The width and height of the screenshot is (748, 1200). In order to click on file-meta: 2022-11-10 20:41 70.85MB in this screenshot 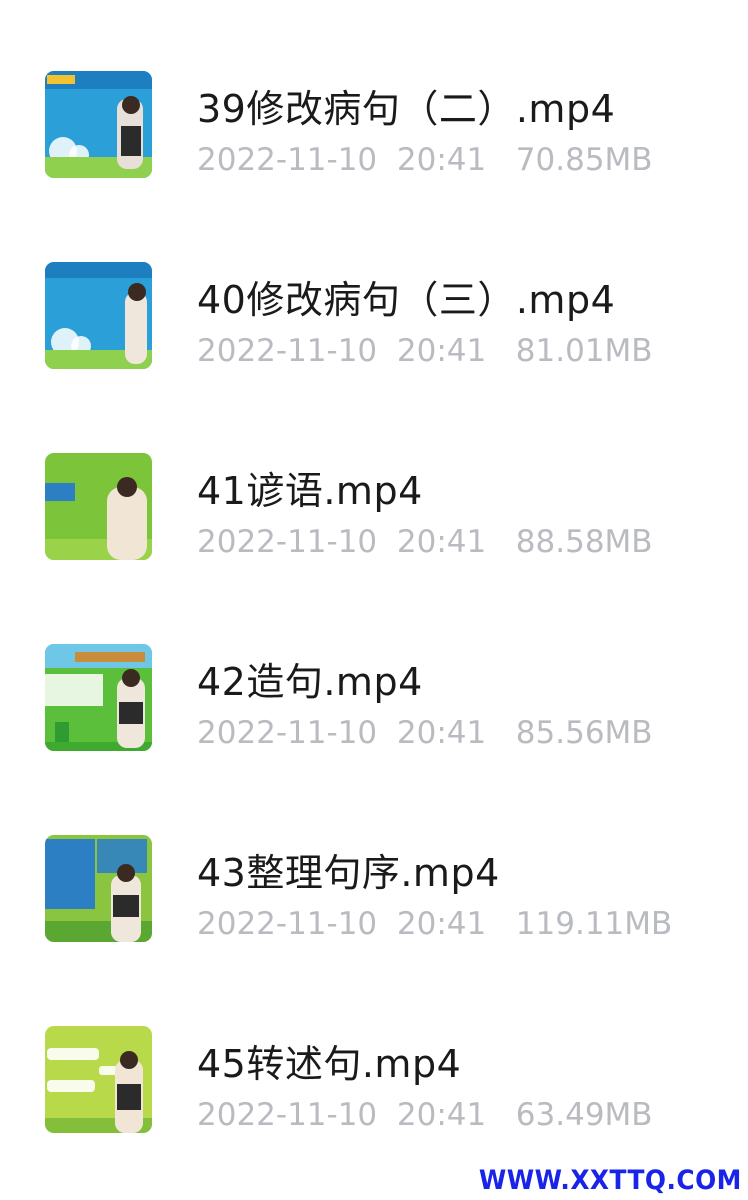, I will do `click(425, 160)`.